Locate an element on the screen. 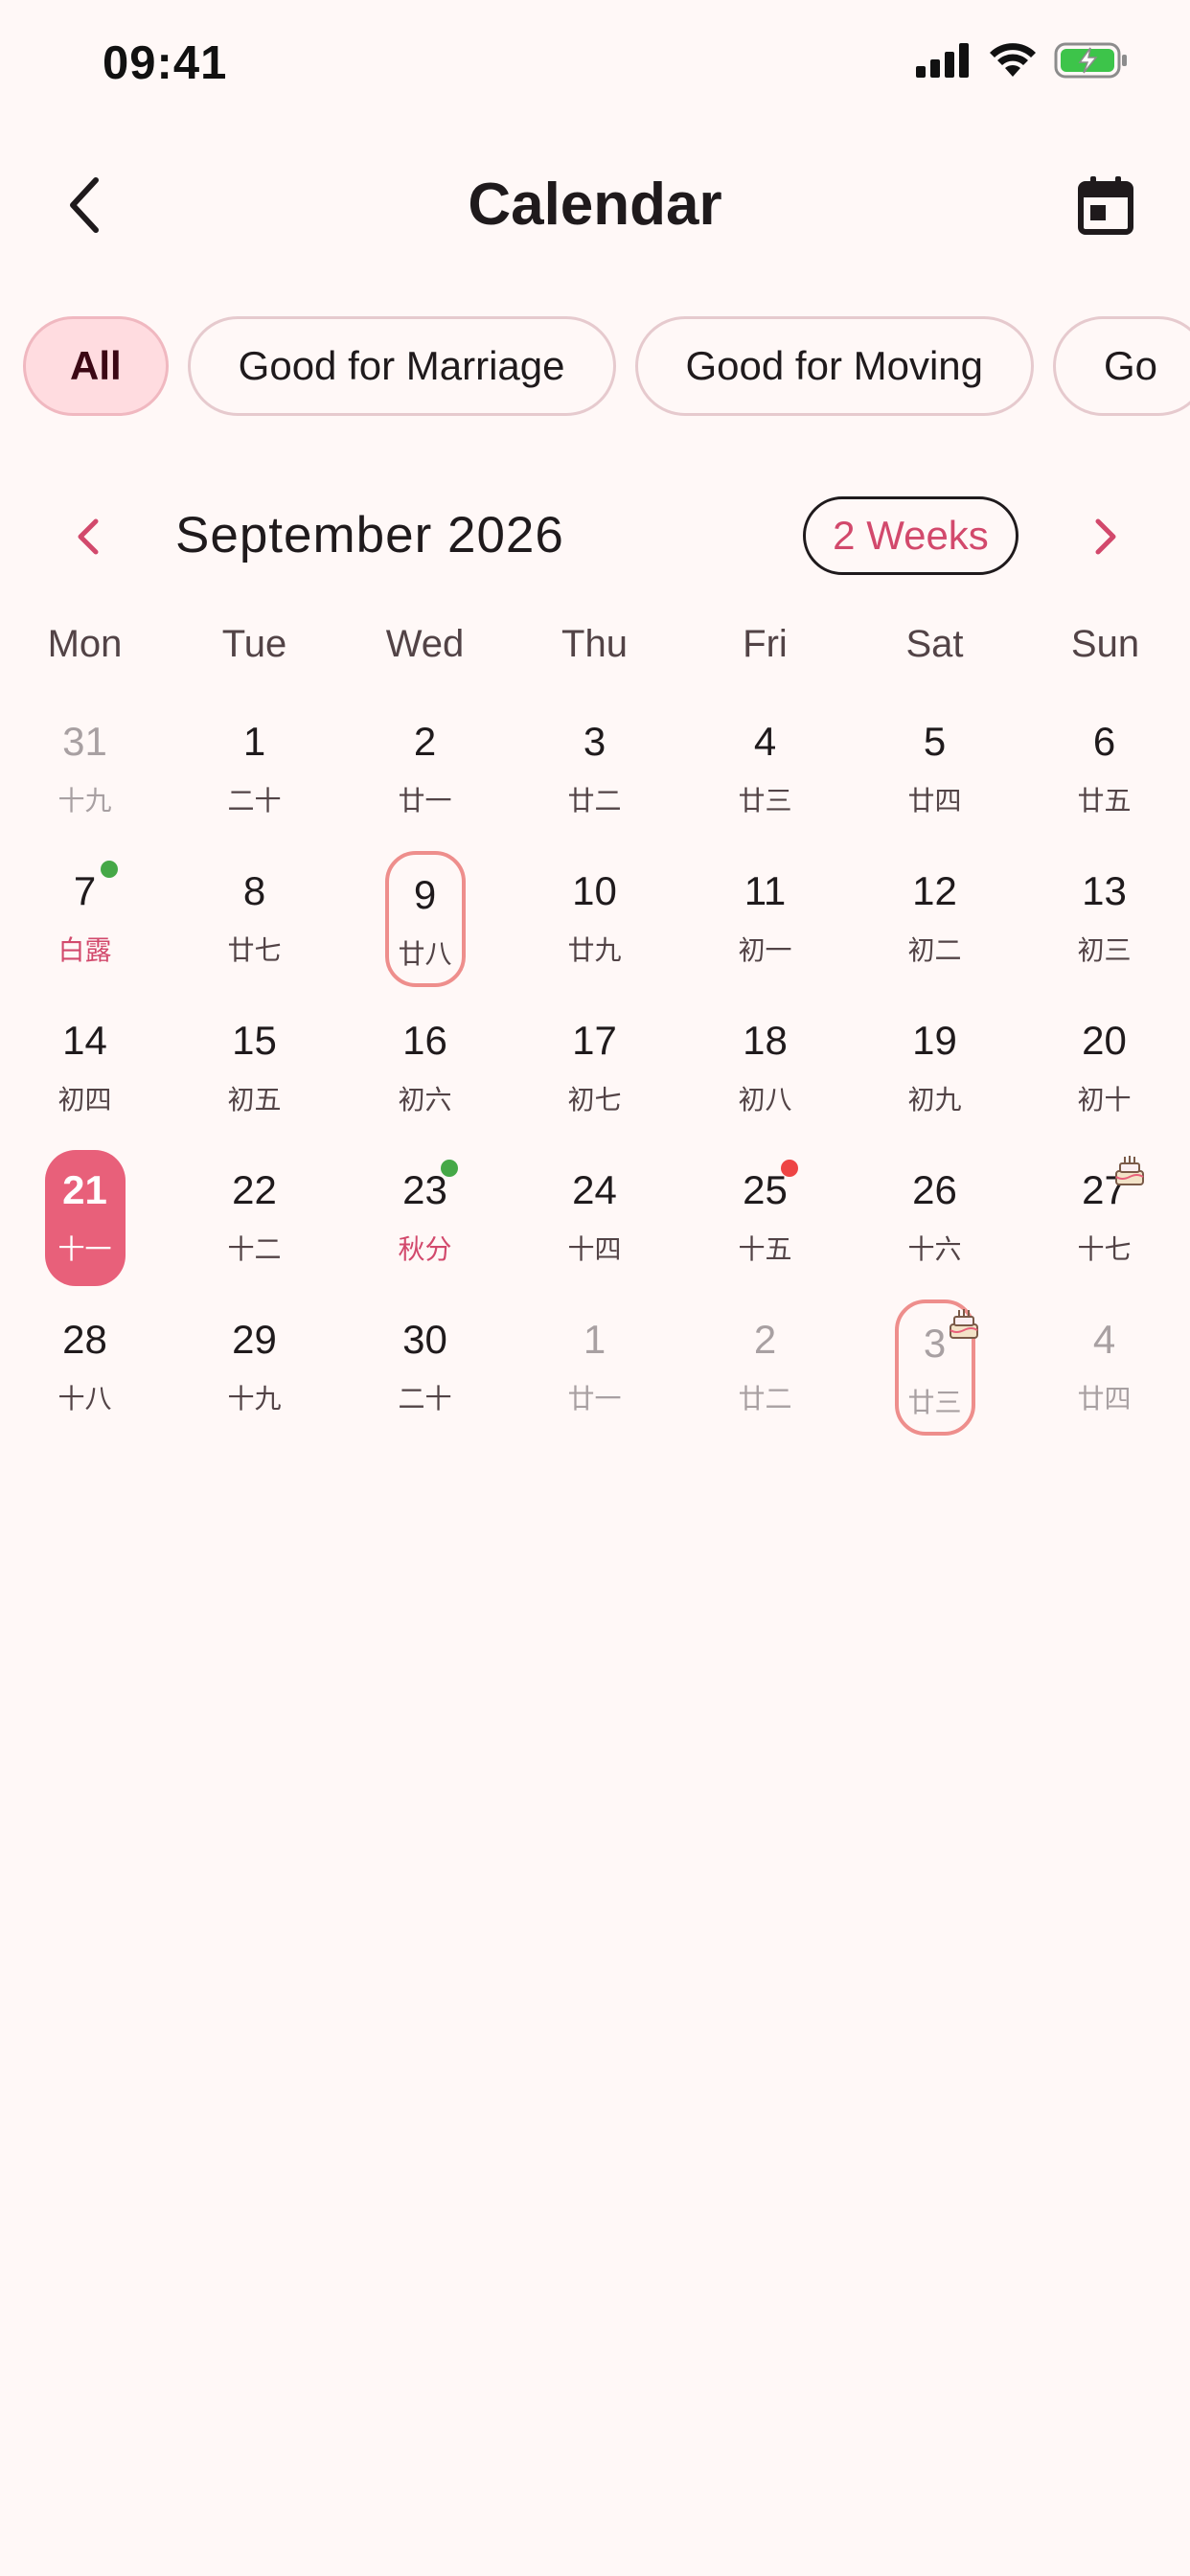  lunar-date: 初七 is located at coordinates (594, 1100).